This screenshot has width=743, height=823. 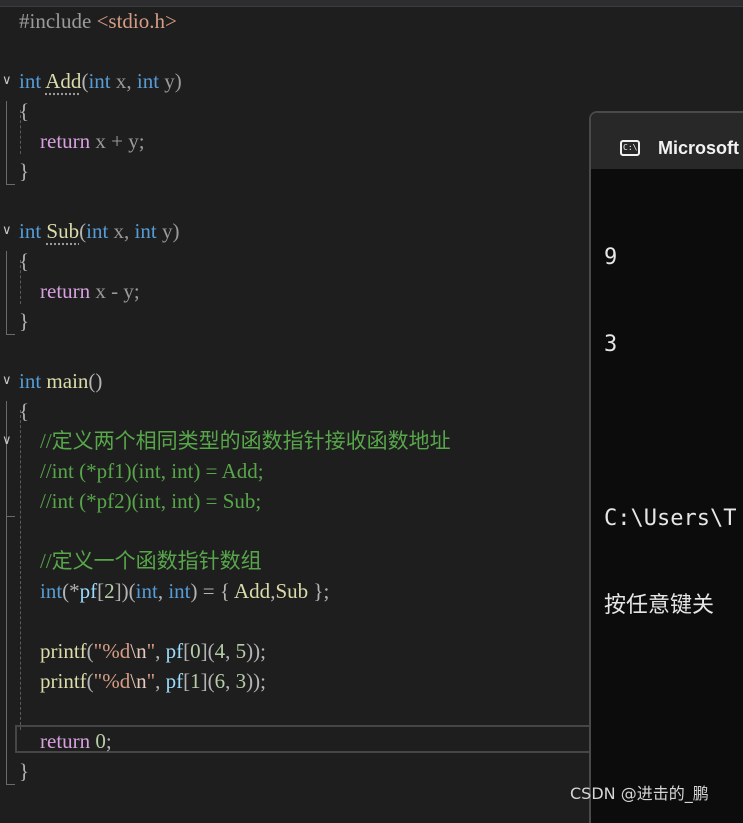 What do you see at coordinates (611, 344) in the screenshot?
I see `console-line: 3` at bounding box center [611, 344].